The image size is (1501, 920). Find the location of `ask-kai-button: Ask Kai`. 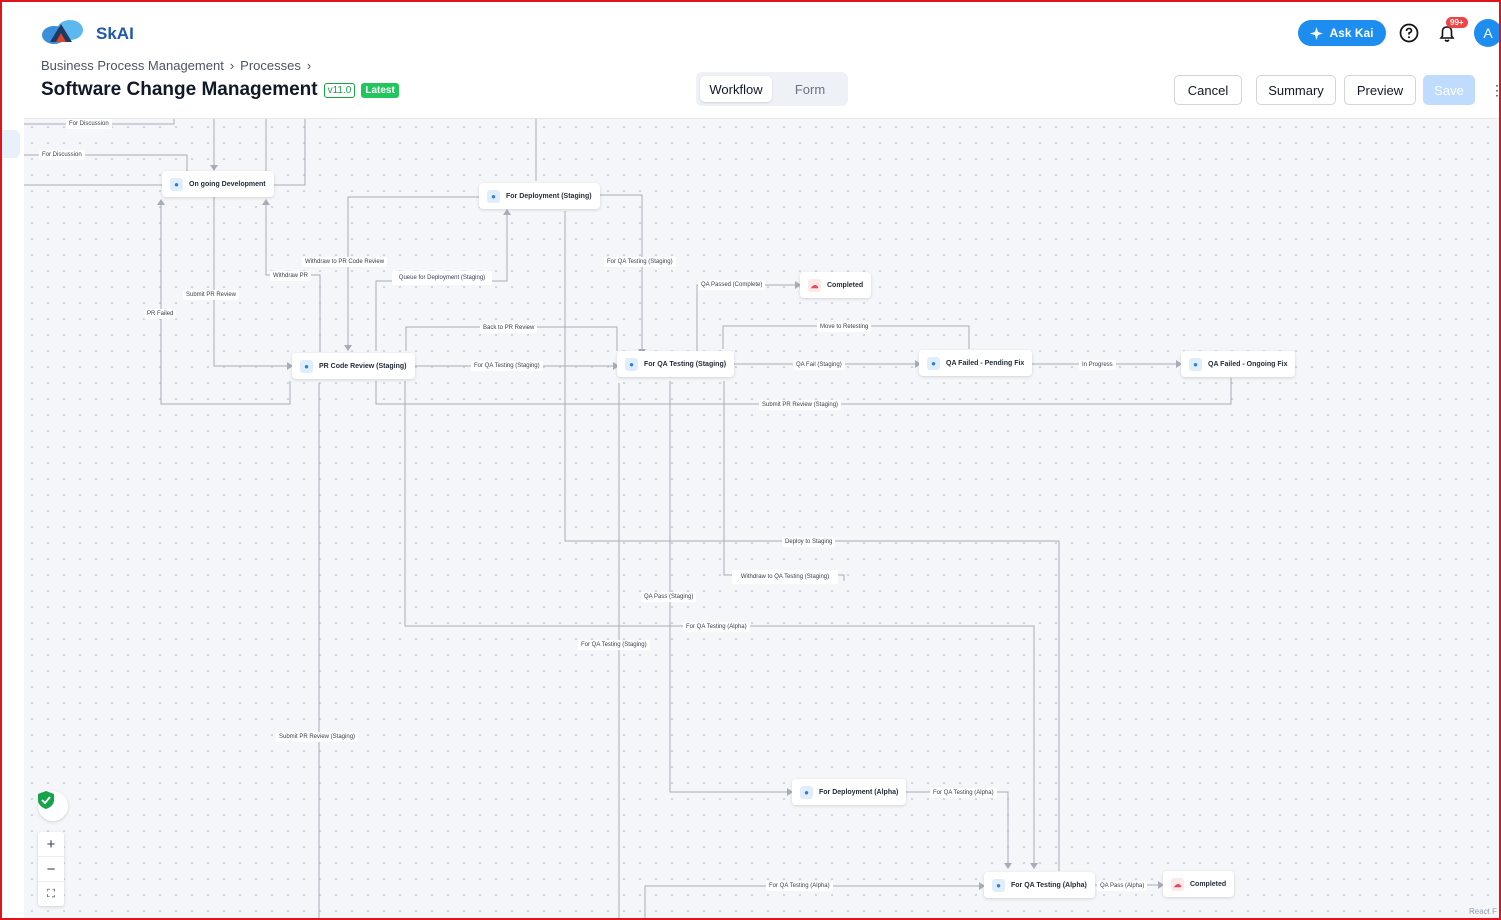

ask-kai-button: Ask Kai is located at coordinates (1342, 33).